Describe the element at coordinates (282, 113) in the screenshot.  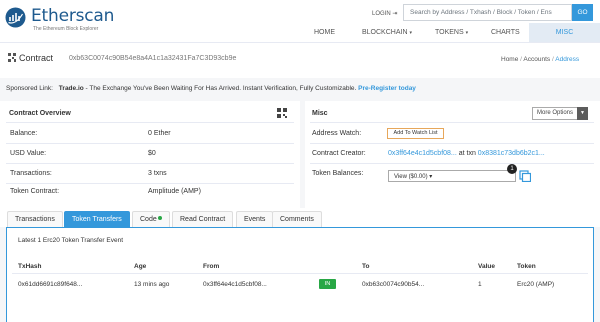
I see `qr-code-icon` at that location.